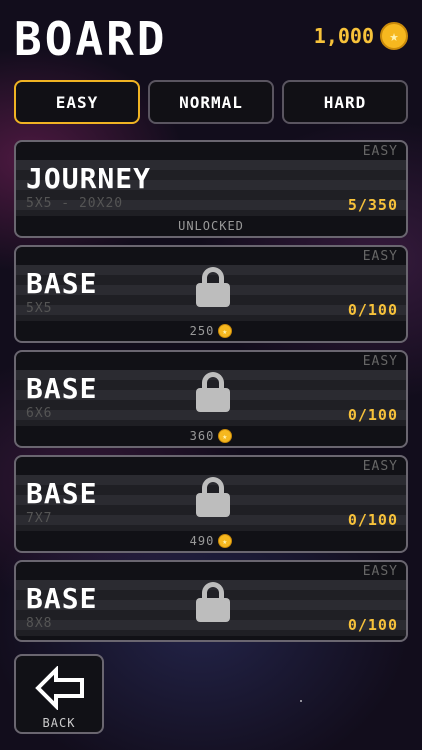 This screenshot has height=750, width=422. I want to click on tab-hard: HARD, so click(345, 102).